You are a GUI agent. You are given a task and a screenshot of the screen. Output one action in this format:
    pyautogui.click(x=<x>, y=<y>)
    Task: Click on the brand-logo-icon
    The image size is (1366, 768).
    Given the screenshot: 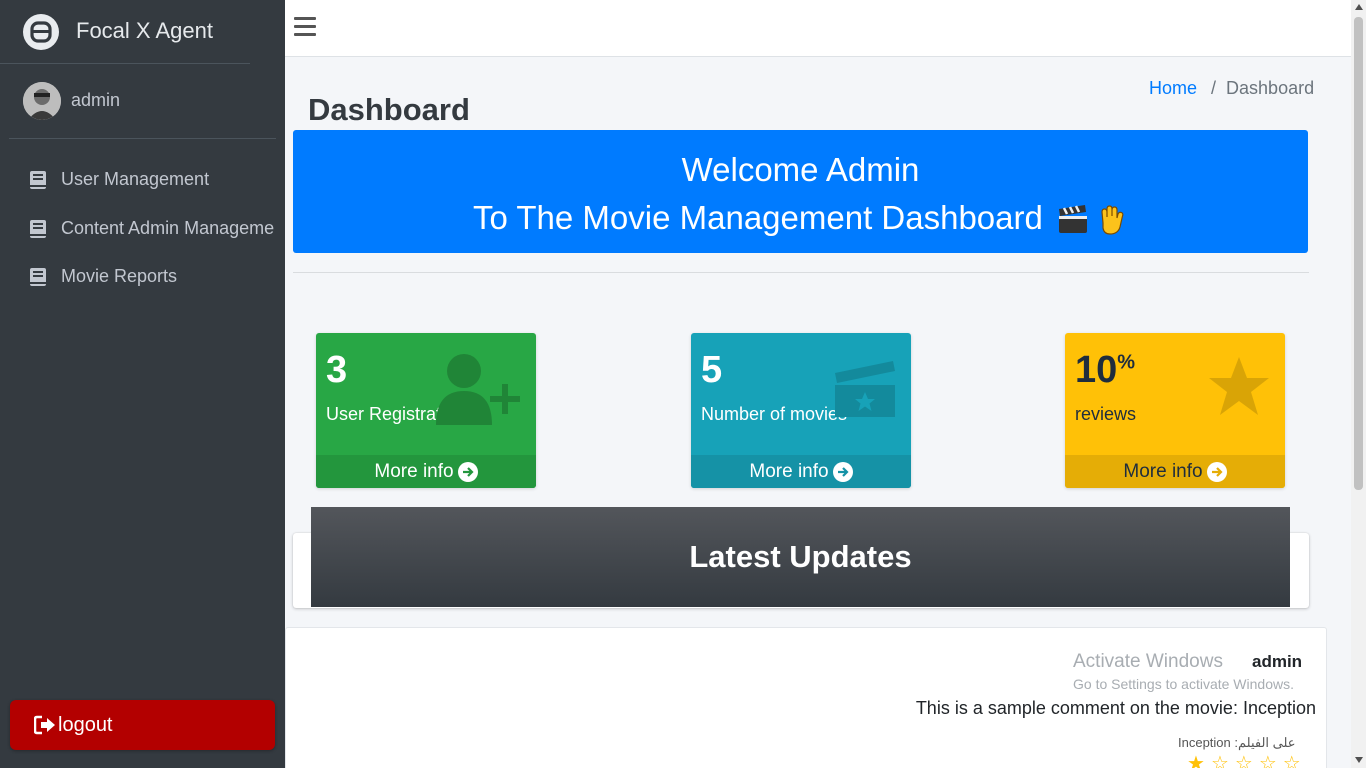 What is the action you would take?
    pyautogui.click(x=41, y=32)
    